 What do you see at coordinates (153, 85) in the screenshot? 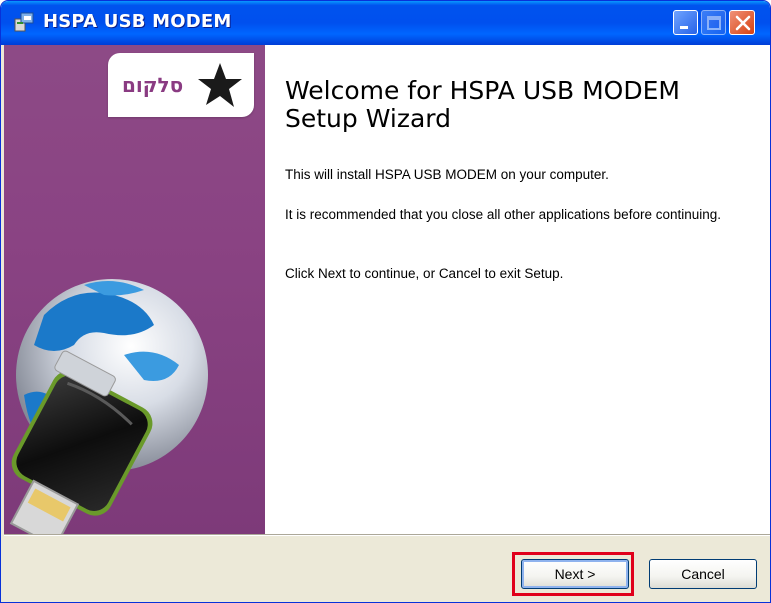
I see `brand-logo-text: סלקום` at bounding box center [153, 85].